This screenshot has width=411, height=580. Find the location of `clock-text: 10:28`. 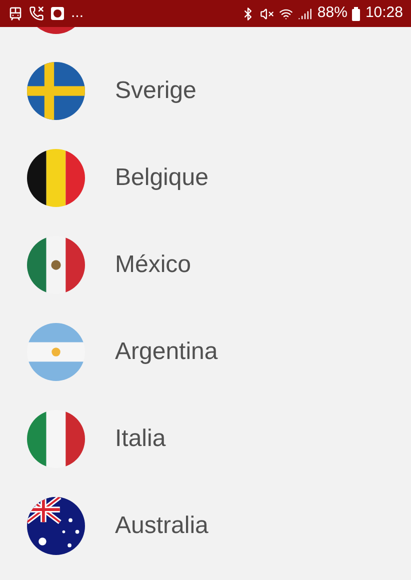

clock-text: 10:28 is located at coordinates (384, 13).